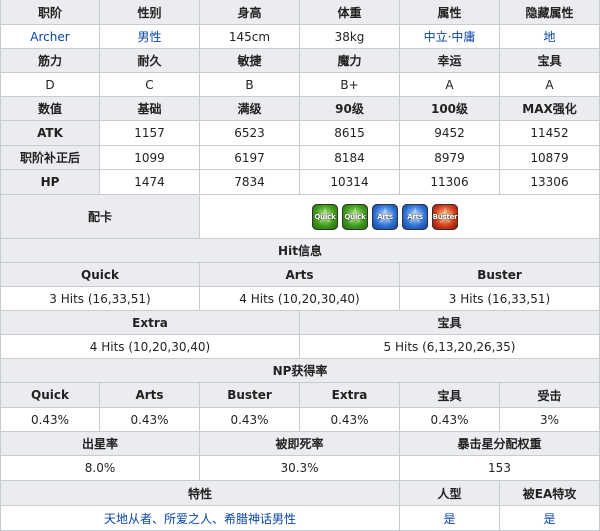 The width and height of the screenshot is (600, 531). What do you see at coordinates (150, 133) in the screenshot?
I see `stat-cell: 1157` at bounding box center [150, 133].